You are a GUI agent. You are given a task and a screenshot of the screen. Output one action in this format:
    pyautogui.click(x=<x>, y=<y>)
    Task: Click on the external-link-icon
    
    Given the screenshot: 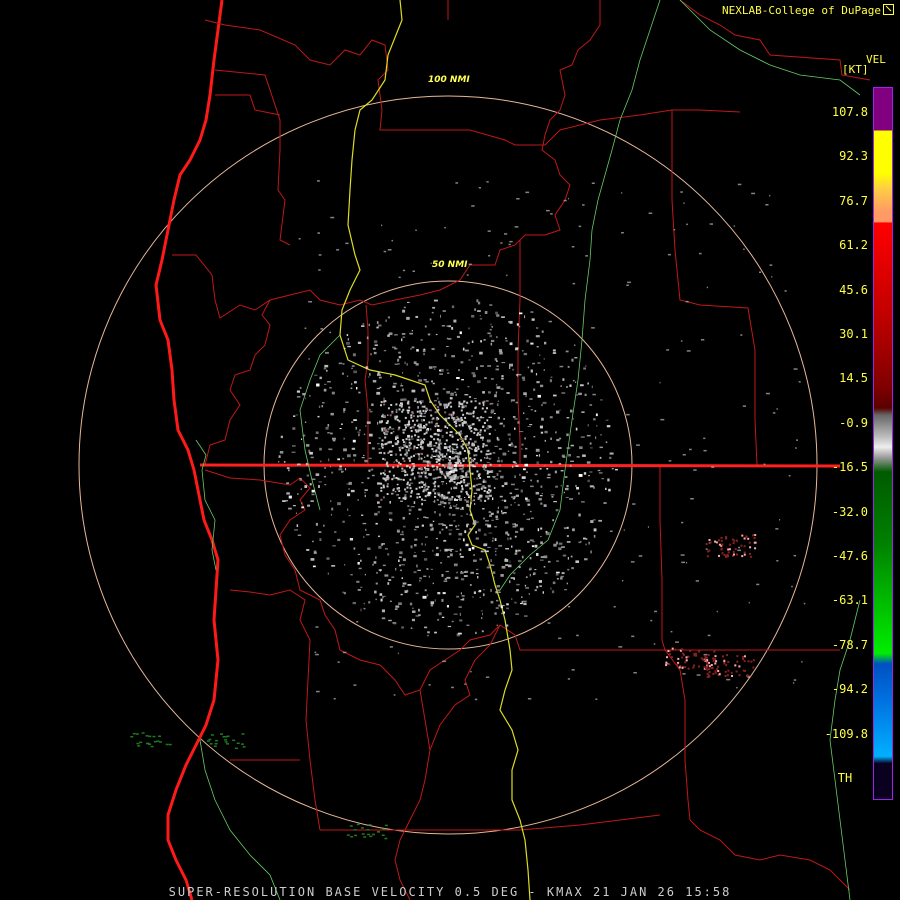 What is the action you would take?
    pyautogui.click(x=888, y=9)
    